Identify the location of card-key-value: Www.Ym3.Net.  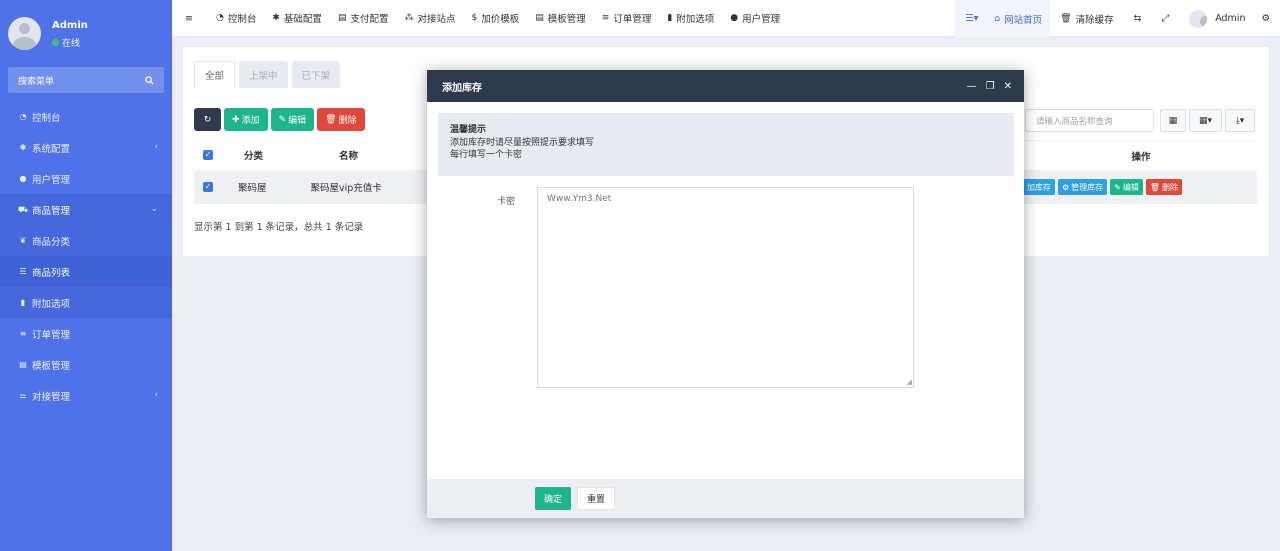
(579, 199).